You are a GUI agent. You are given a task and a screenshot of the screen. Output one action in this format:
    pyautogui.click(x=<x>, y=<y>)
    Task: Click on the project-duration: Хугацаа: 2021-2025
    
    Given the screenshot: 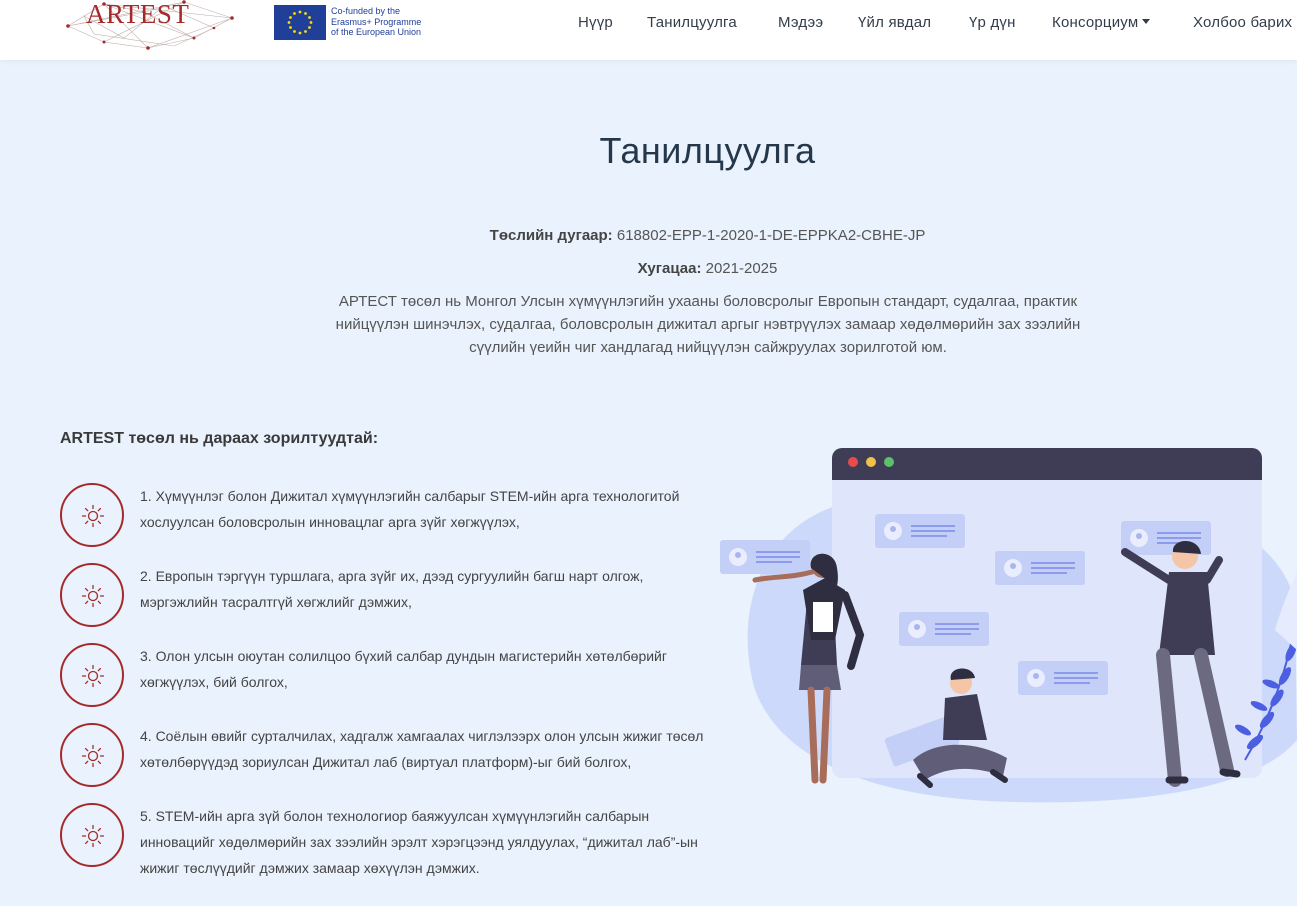 What is the action you would take?
    pyautogui.click(x=648, y=268)
    